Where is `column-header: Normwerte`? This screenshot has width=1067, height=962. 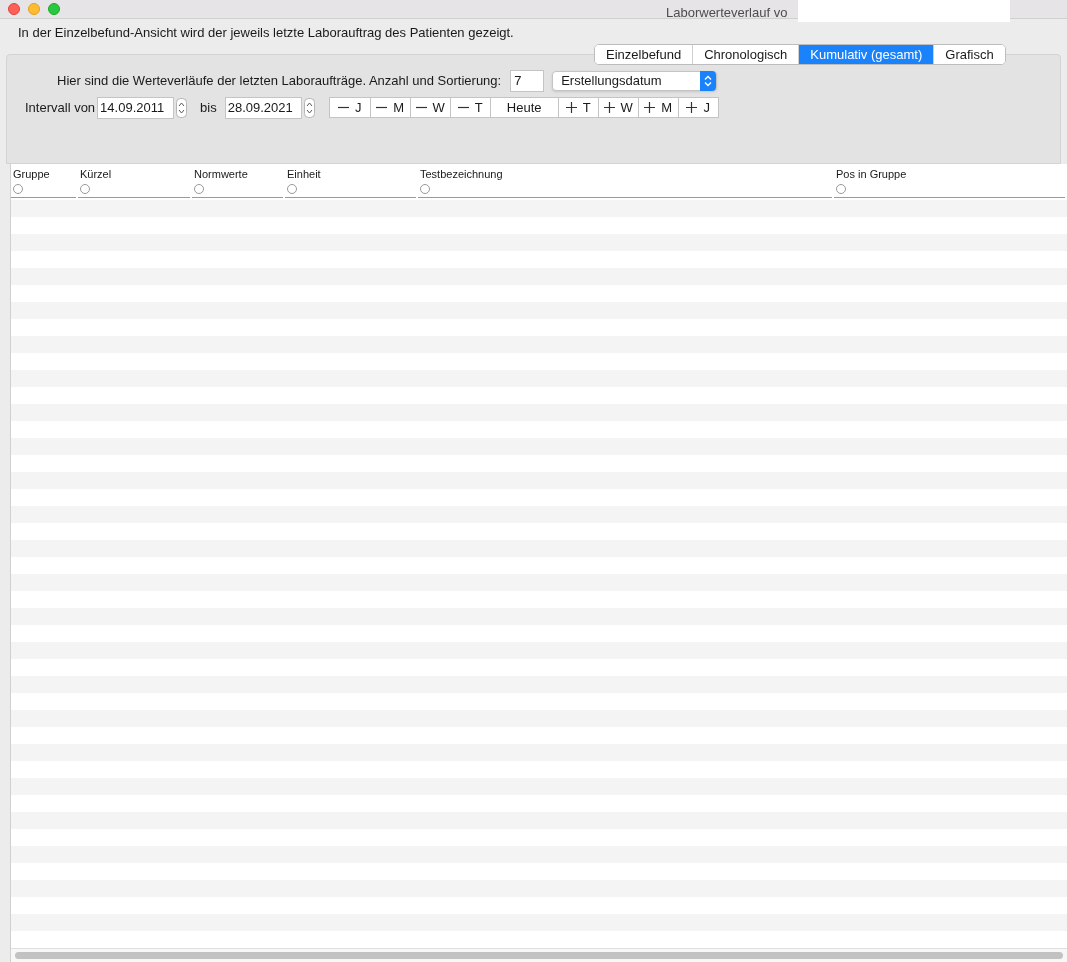
column-header: Normwerte is located at coordinates (237, 181).